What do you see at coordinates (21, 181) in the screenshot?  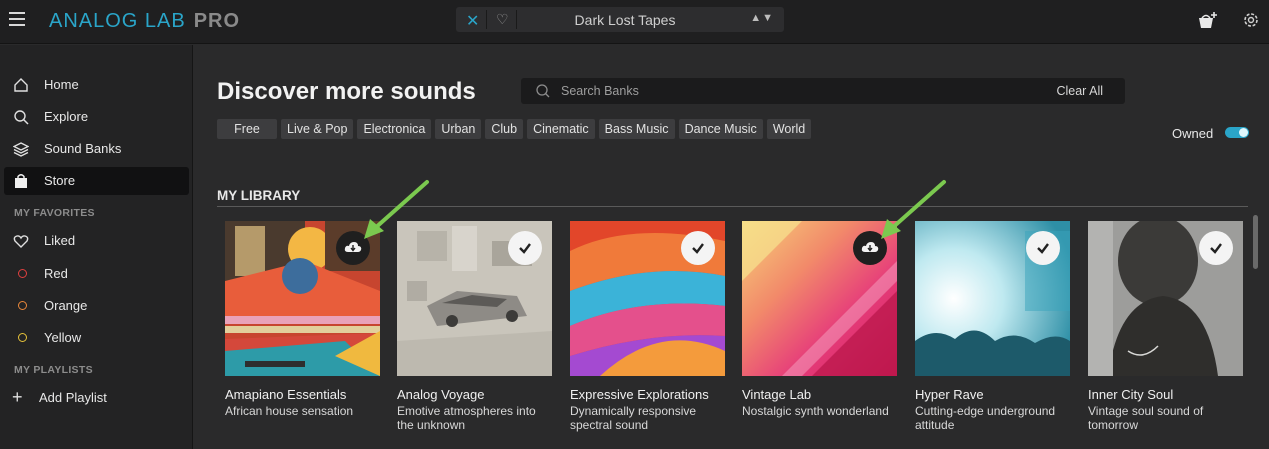 I see `shopping-bag-icon` at bounding box center [21, 181].